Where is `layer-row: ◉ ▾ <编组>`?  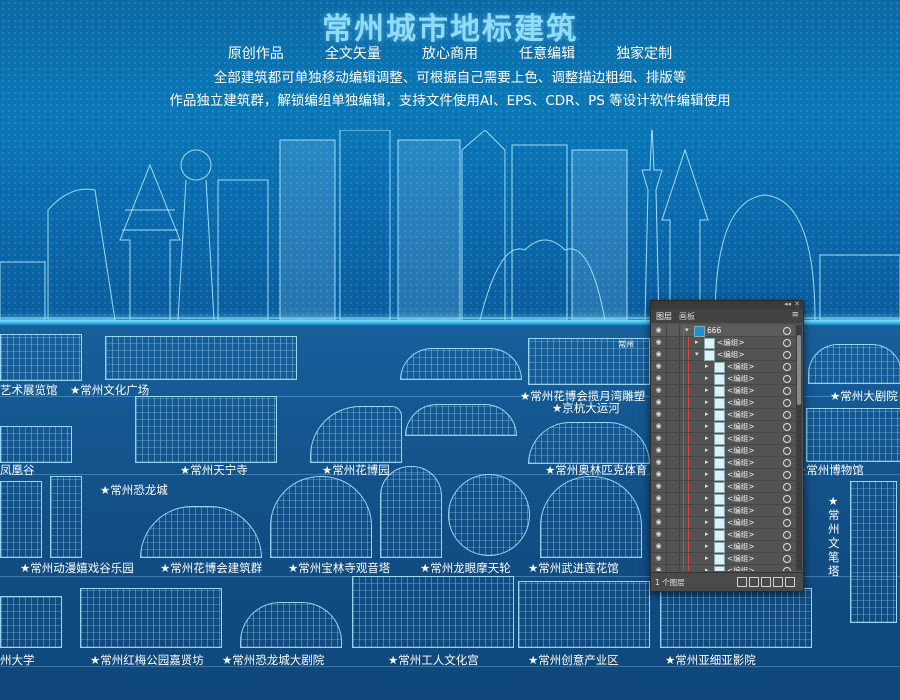
layer-row: ◉ ▾ <编组> is located at coordinates (723, 355).